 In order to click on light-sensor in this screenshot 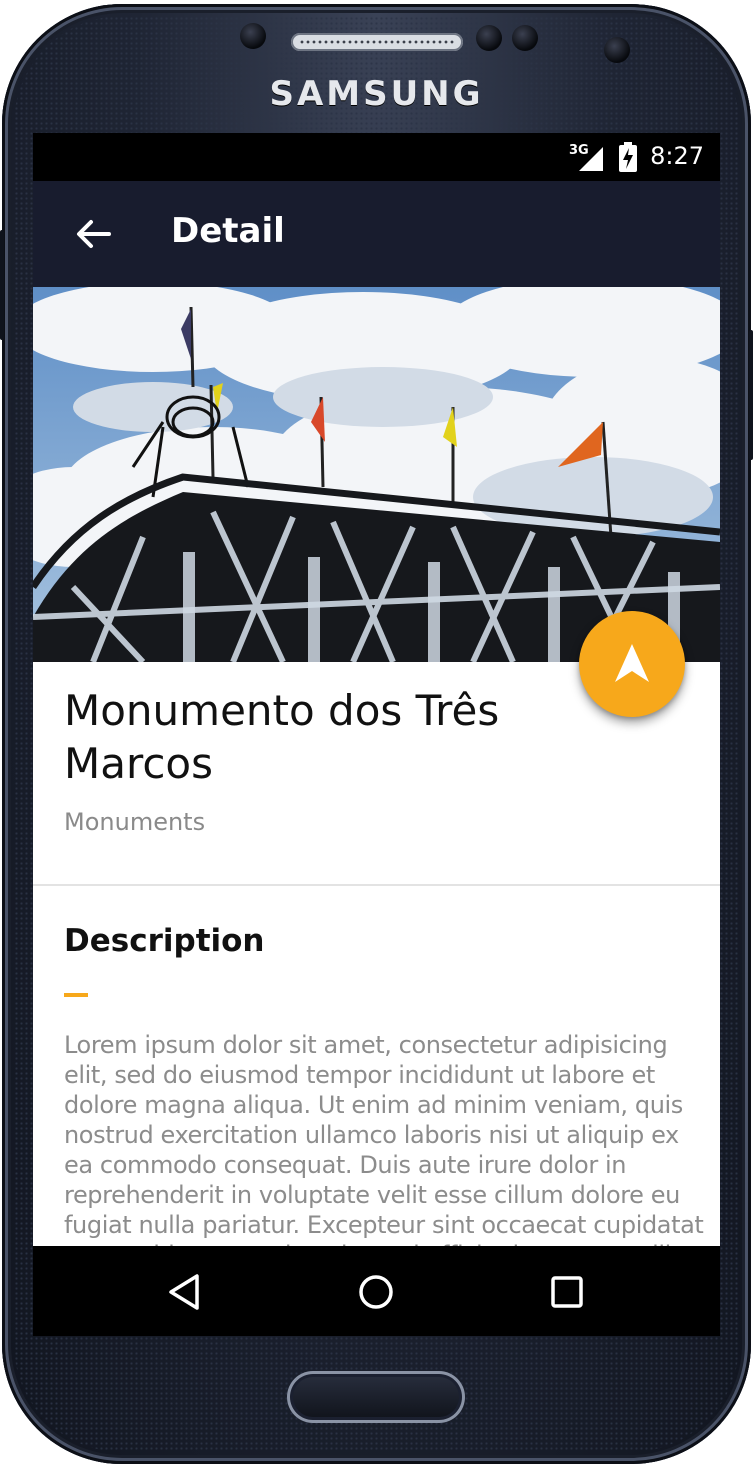, I will do `click(525, 38)`.